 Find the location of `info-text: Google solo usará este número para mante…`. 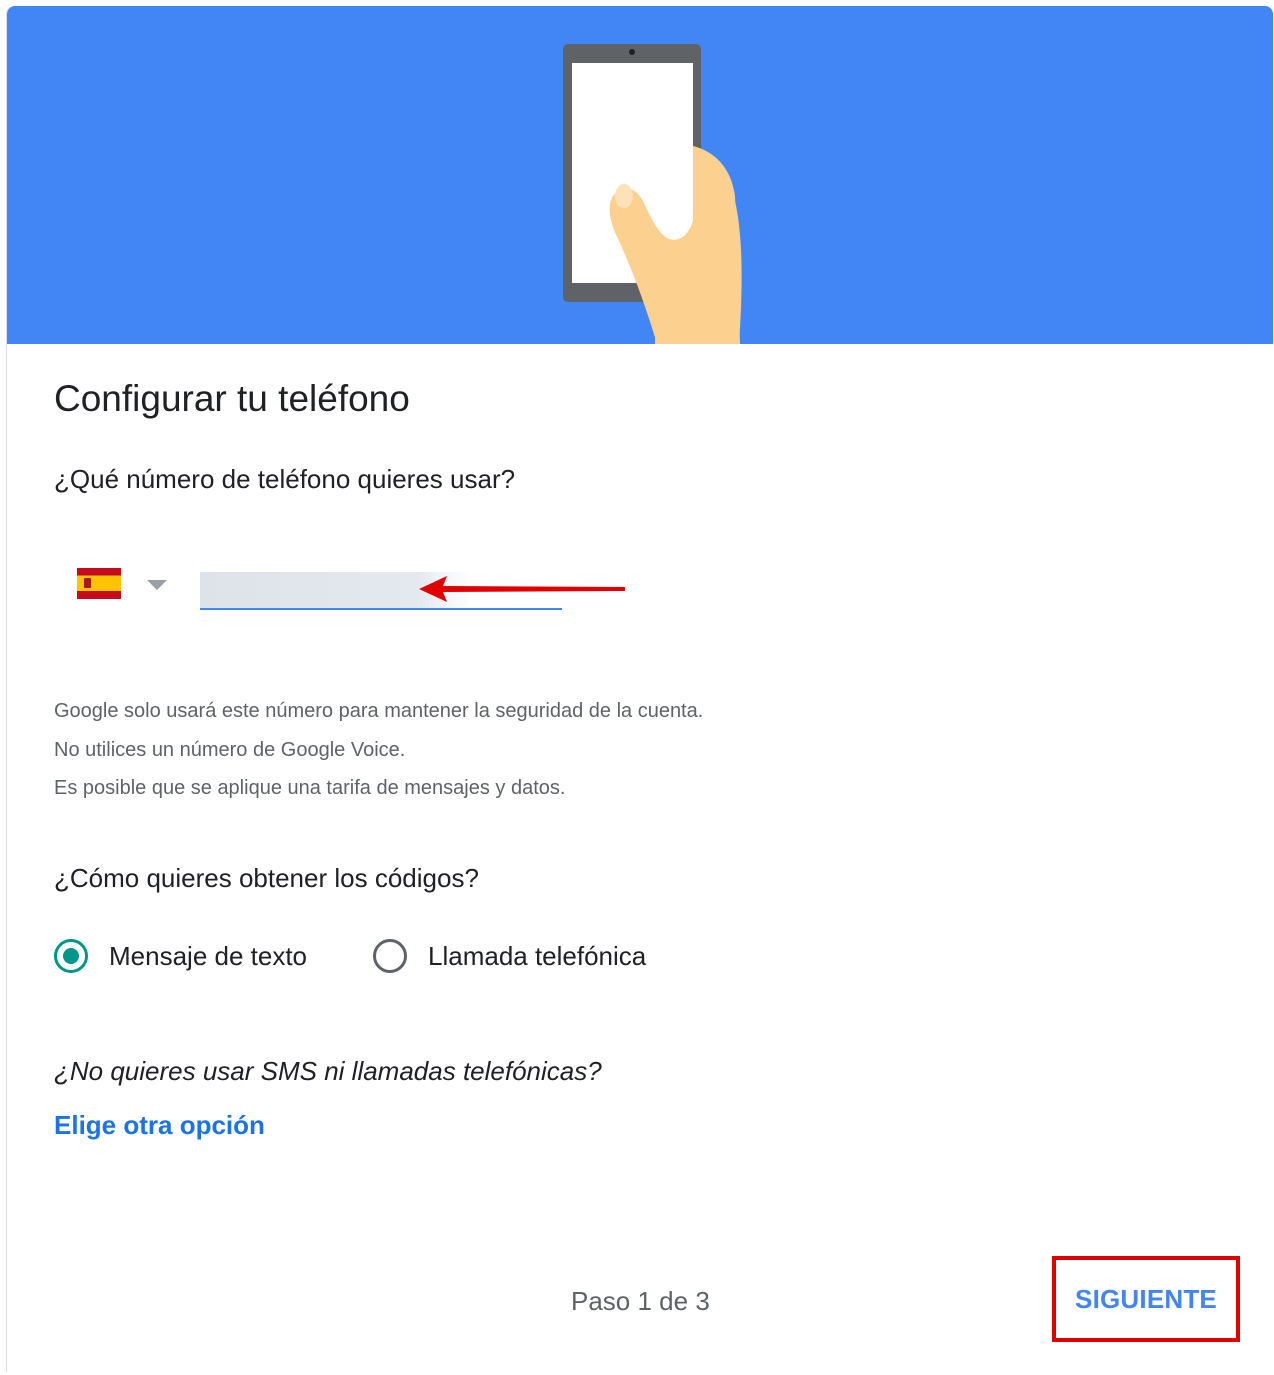

info-text: Google solo usará este número para mante… is located at coordinates (378, 750).